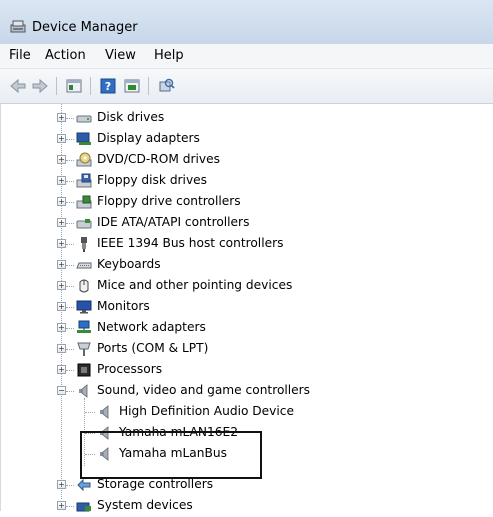 The height and width of the screenshot is (517, 493). I want to click on tree-item-label: Storage controllers, so click(155, 484).